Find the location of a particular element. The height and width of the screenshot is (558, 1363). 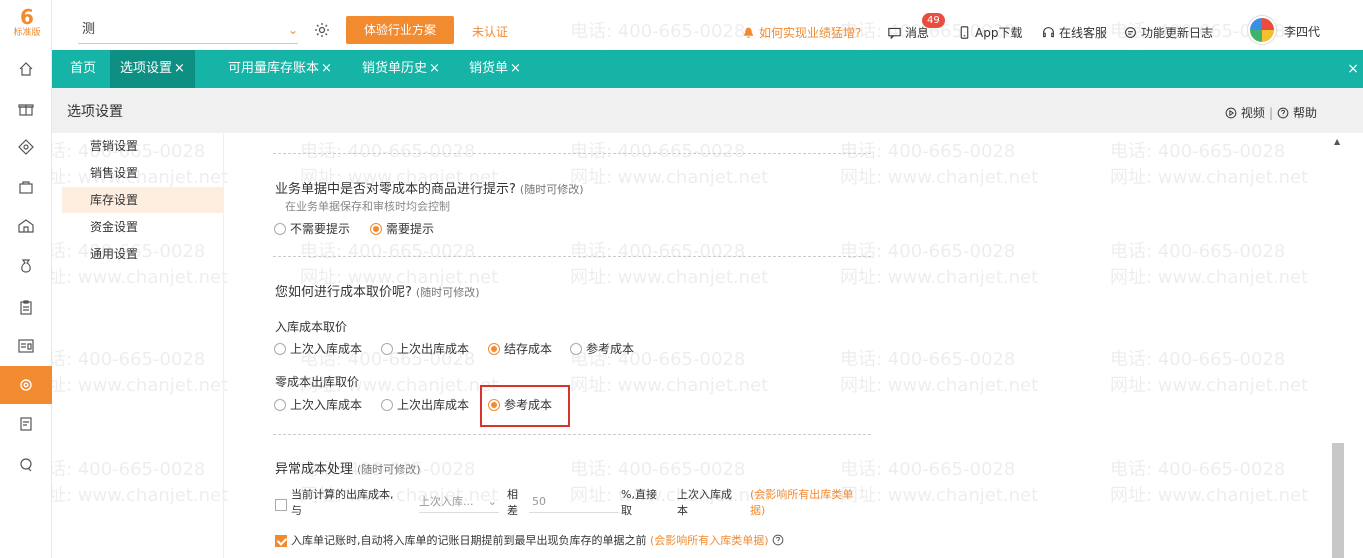

avatar is located at coordinates (1262, 30).